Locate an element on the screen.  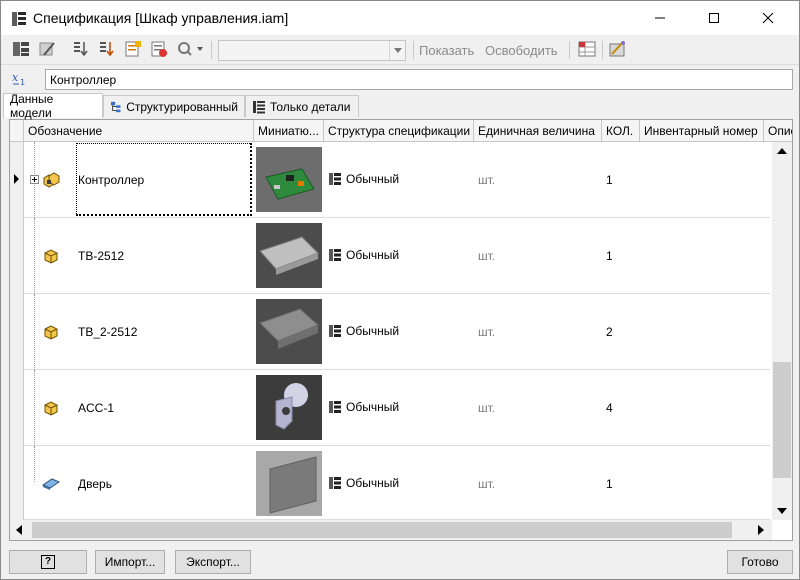
horizontal-scrollbar is located at coordinates (391, 530).